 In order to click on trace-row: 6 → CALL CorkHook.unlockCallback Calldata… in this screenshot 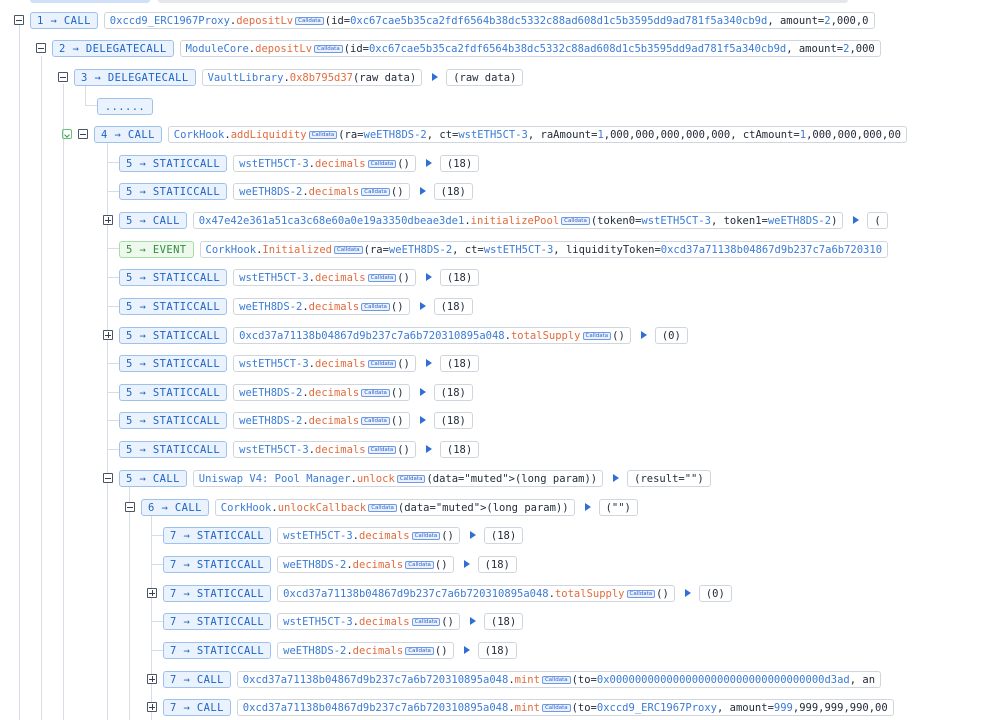, I will do `click(381, 507)`.